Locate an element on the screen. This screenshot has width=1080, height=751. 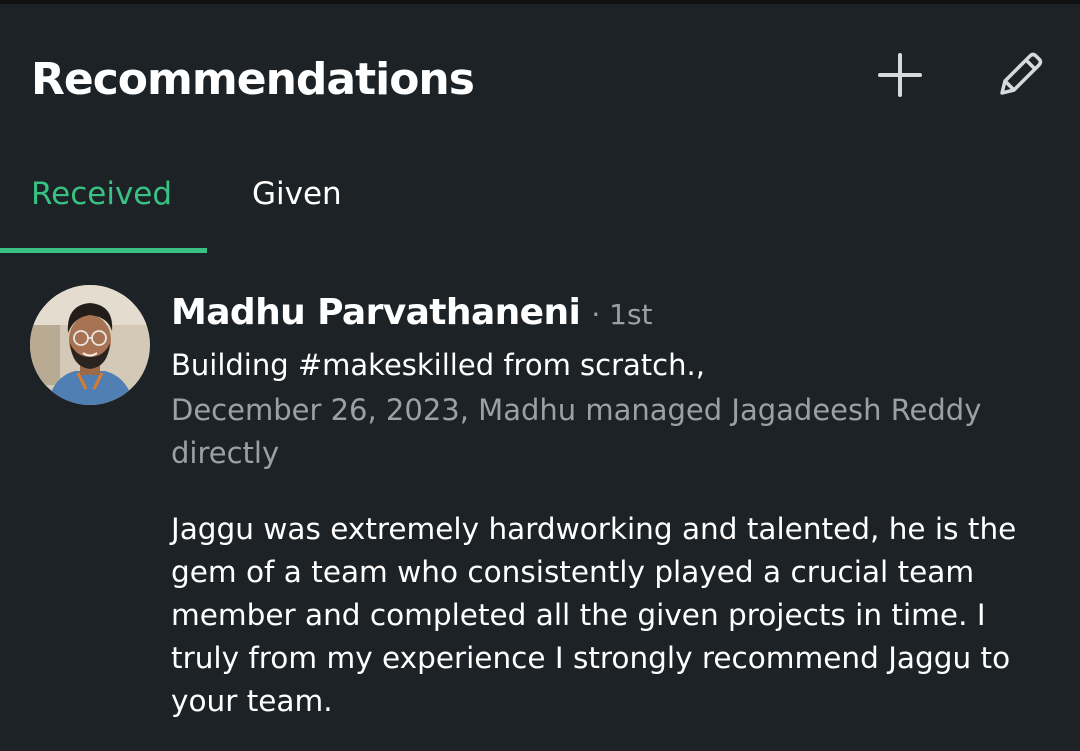
pencil-icon is located at coordinates (1021, 73).